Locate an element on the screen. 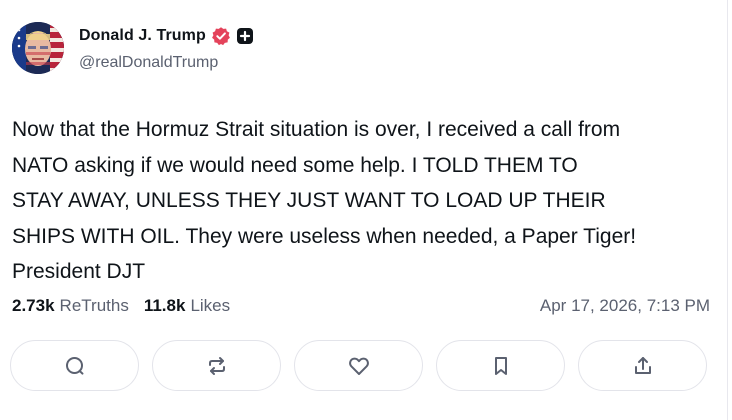 The width and height of the screenshot is (732, 420). author-name-row: Donald J. Trump is located at coordinates (166, 36).